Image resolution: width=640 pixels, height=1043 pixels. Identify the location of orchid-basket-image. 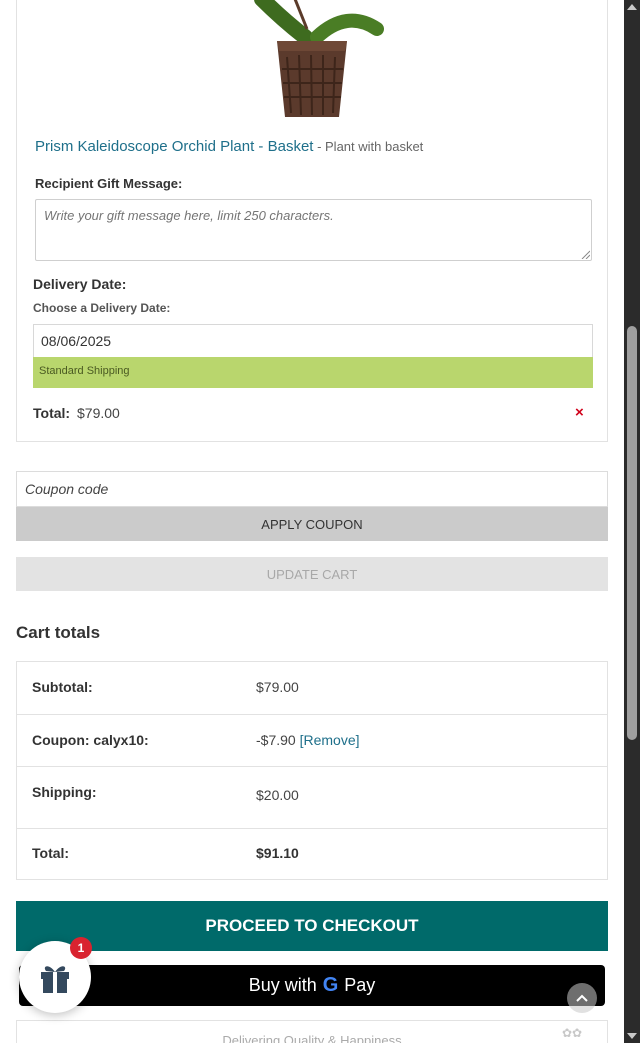
(319, 58).